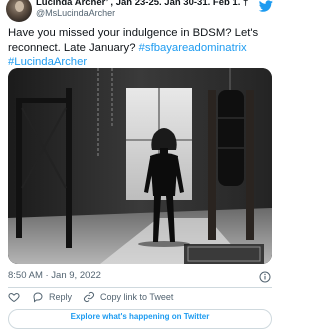 This screenshot has width=320, height=329. What do you see at coordinates (89, 297) in the screenshot?
I see `link-icon` at bounding box center [89, 297].